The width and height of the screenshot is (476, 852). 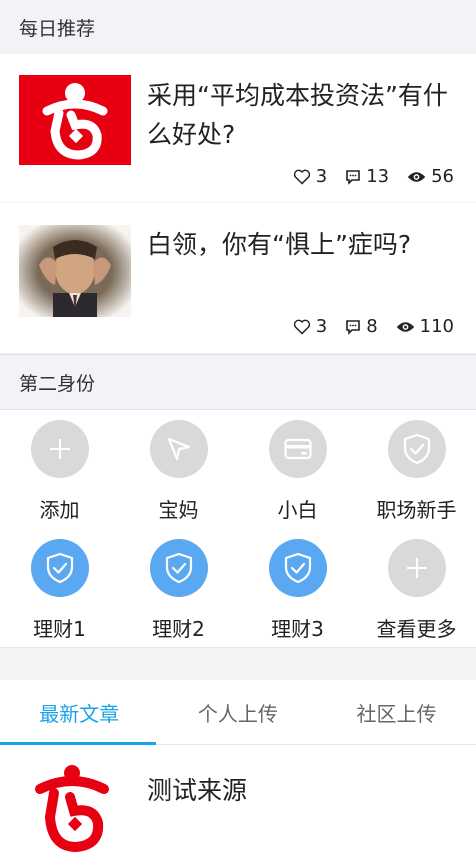 I want to click on paper-plane-icon, so click(x=178, y=449).